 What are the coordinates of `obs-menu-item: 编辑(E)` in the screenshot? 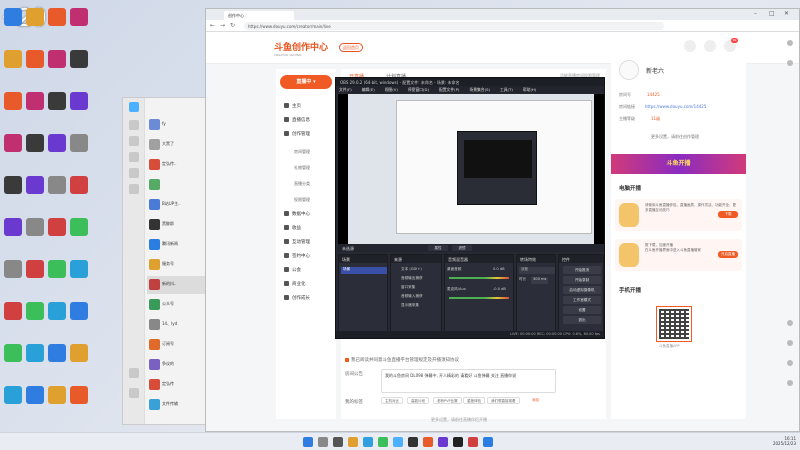 It's located at (368, 89).